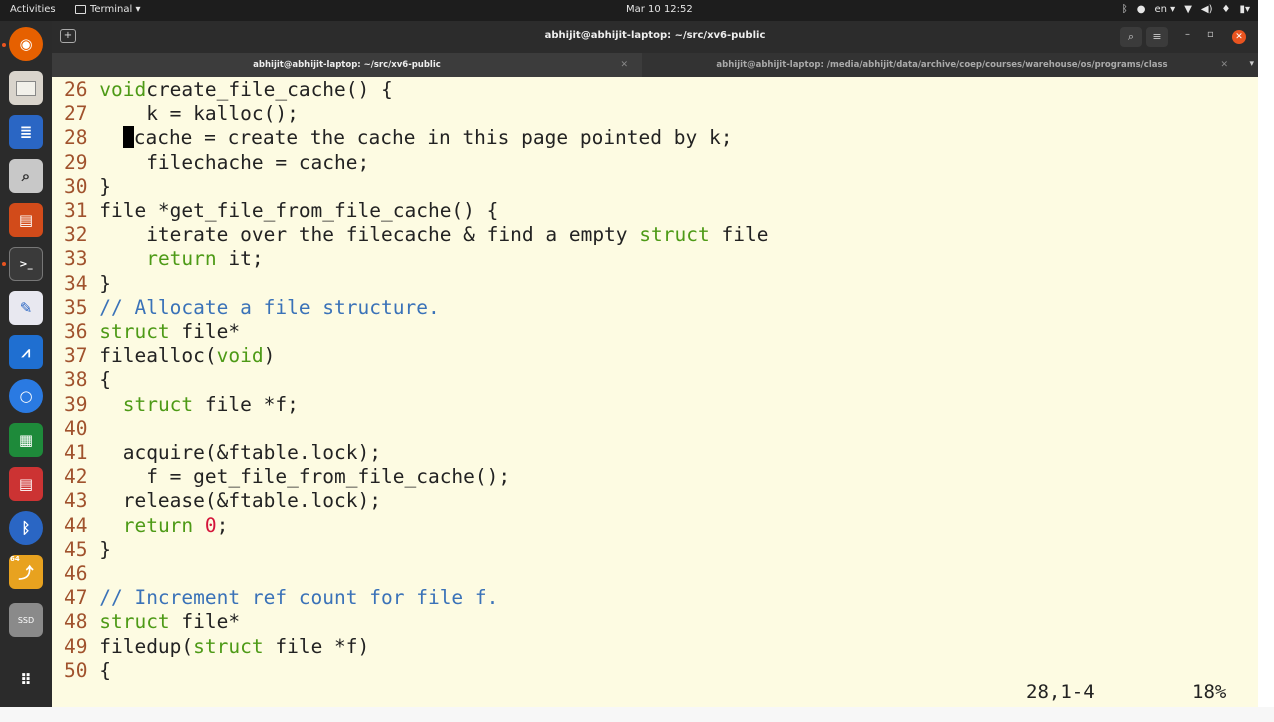 The height and width of the screenshot is (722, 1274). What do you see at coordinates (210, 525) in the screenshot?
I see `code-text: 0` at bounding box center [210, 525].